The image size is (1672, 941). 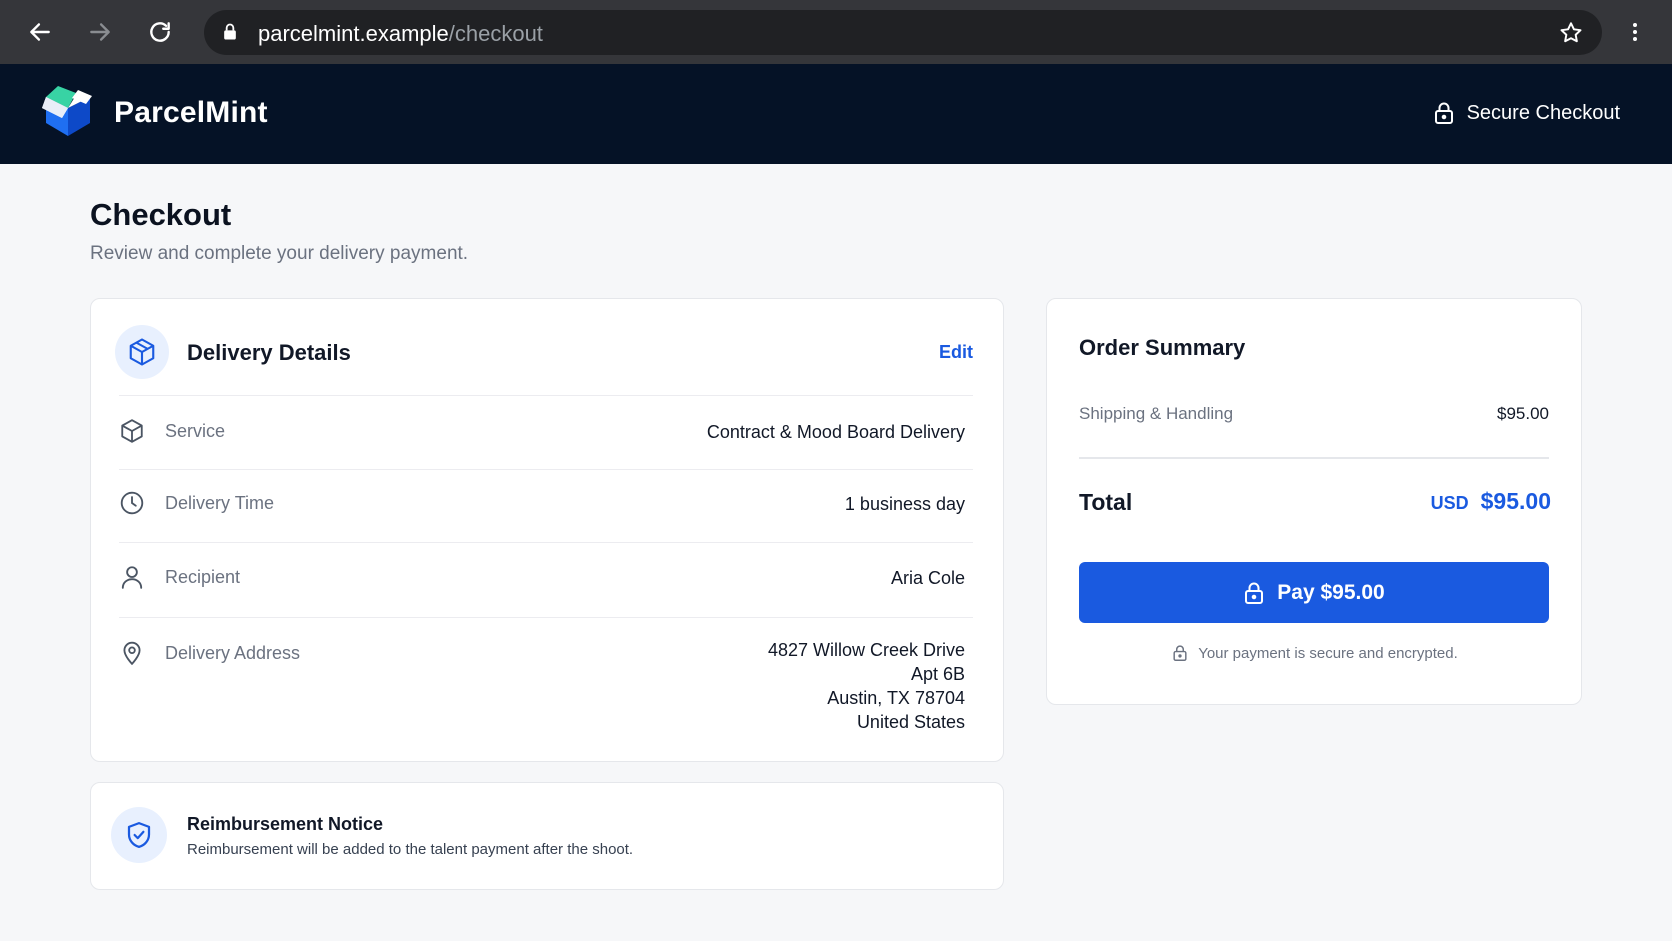 I want to click on pay-button-label: Pay $95.00, so click(x=1331, y=592).